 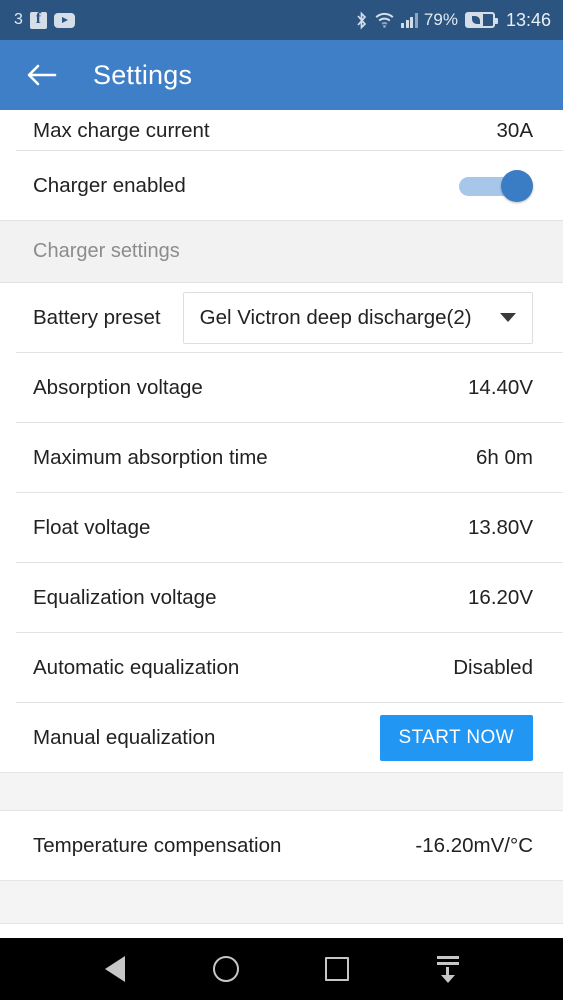 What do you see at coordinates (456, 737) in the screenshot?
I see `start-now-button: START NOW` at bounding box center [456, 737].